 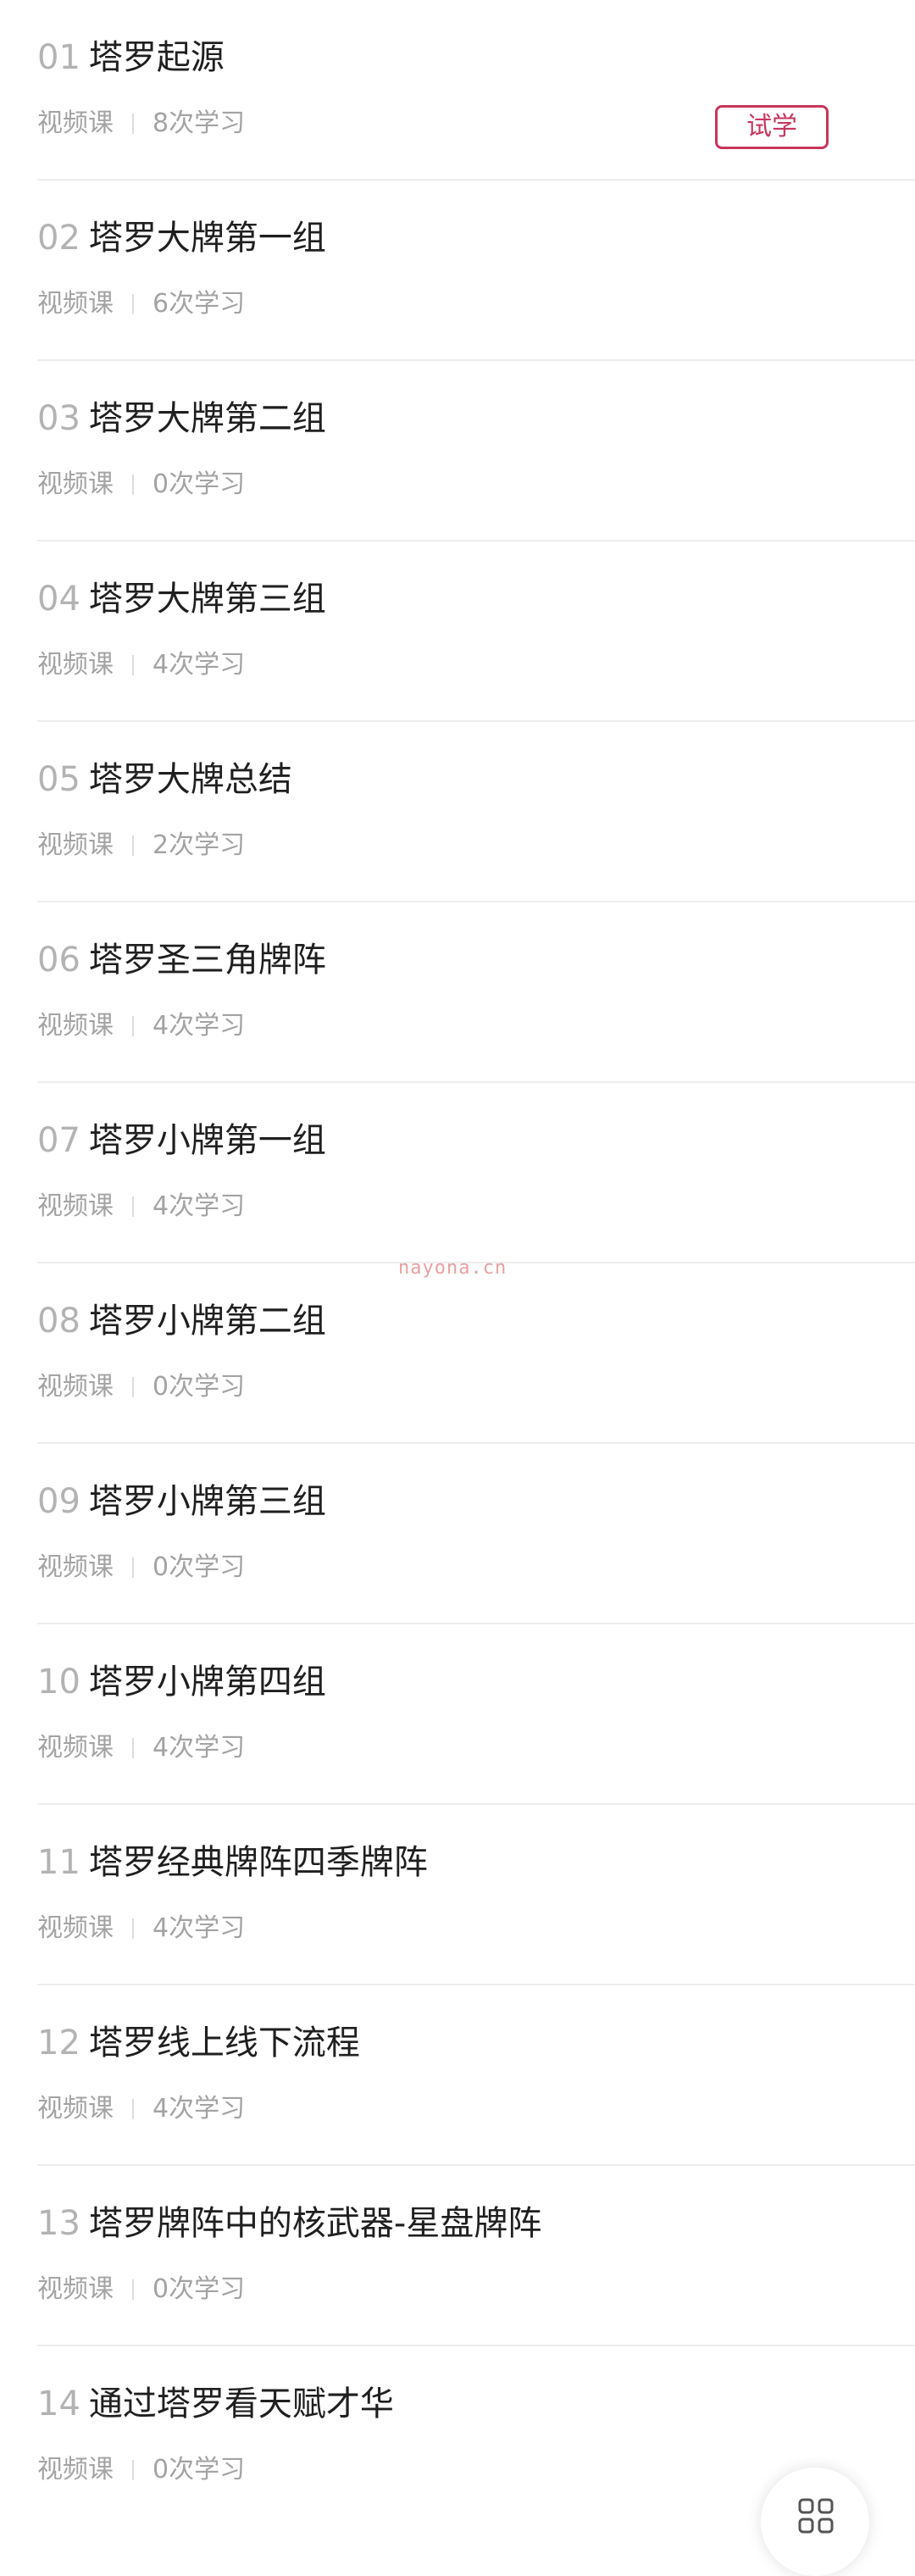 I want to click on lesson-number: 06, so click(x=58, y=960).